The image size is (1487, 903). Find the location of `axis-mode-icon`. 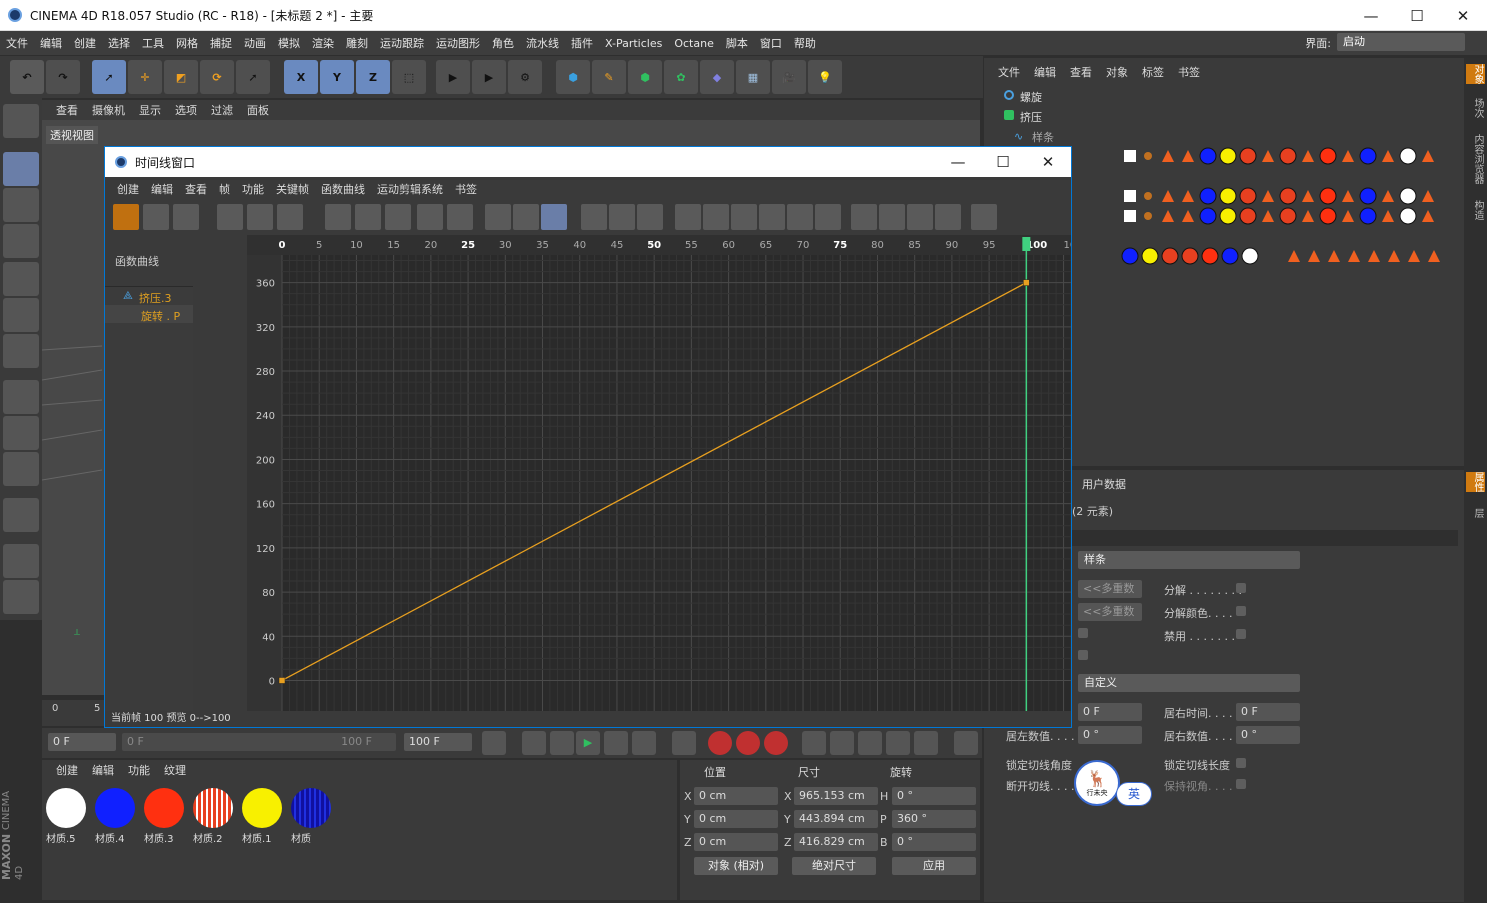

axis-mode-icon is located at coordinates (21, 397).